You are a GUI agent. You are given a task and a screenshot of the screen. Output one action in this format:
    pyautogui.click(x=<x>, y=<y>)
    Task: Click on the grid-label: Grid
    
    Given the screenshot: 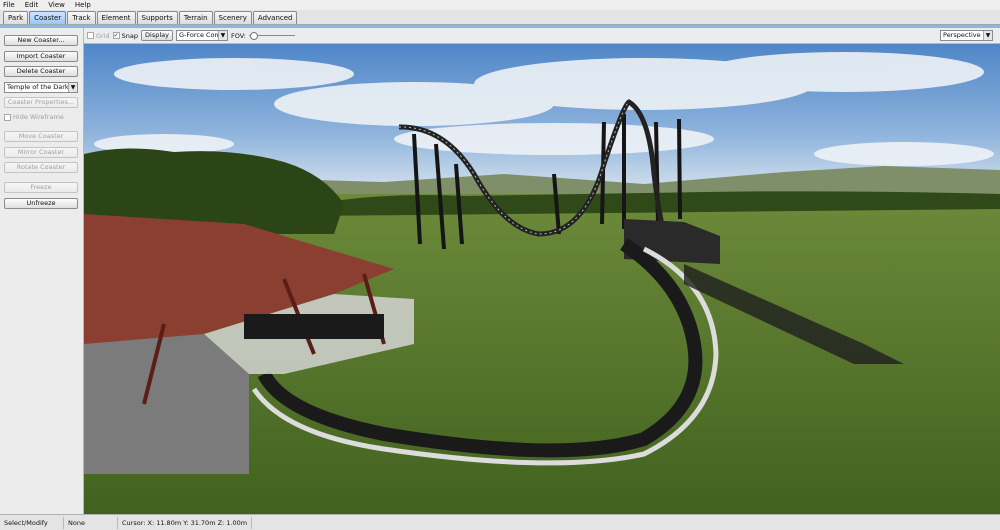 What is the action you would take?
    pyautogui.click(x=103, y=35)
    